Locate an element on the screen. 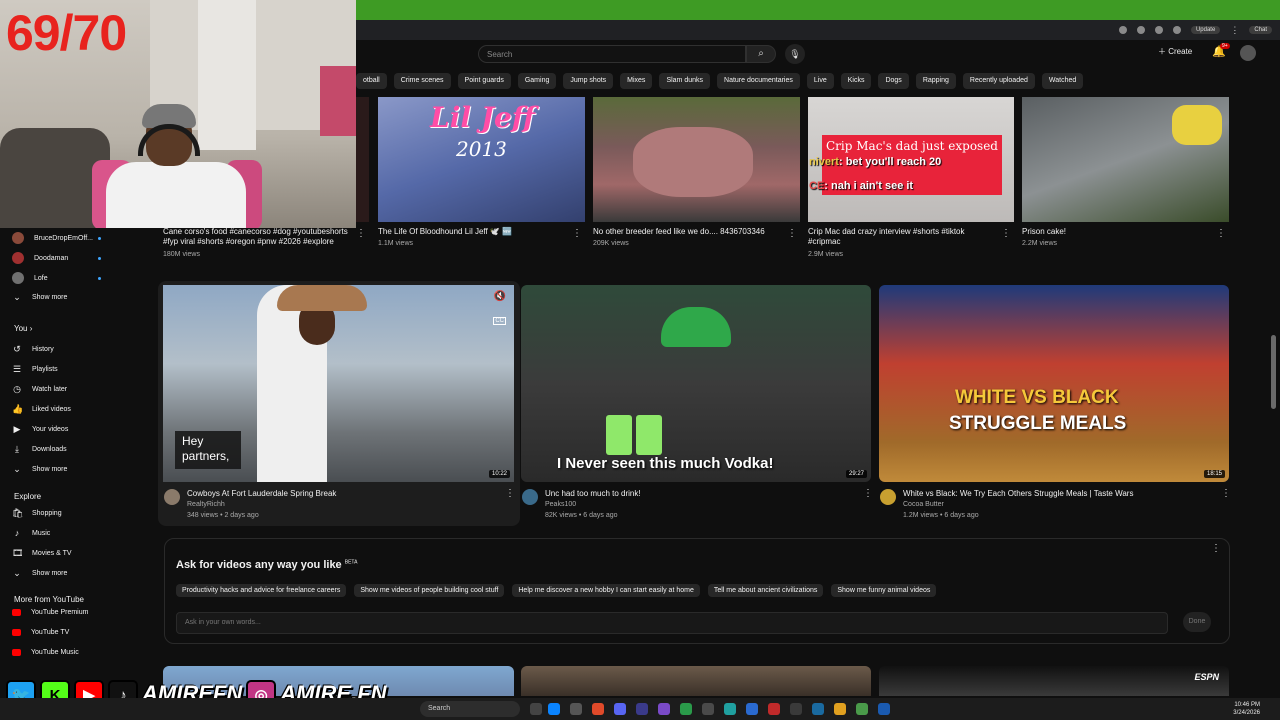 Image resolution: width=1280 pixels, height=720 pixels. sidebar-subscription-item: Doodaman is located at coordinates (40, 258).